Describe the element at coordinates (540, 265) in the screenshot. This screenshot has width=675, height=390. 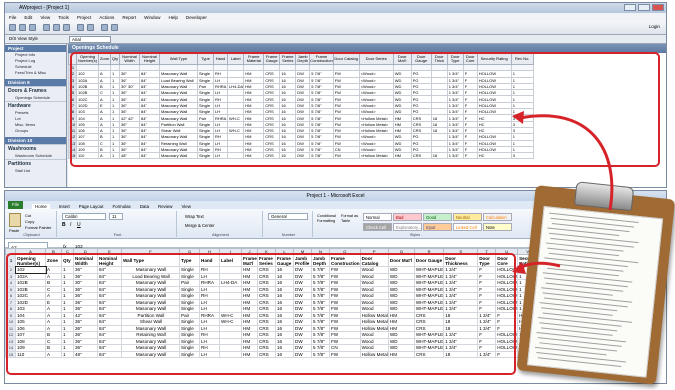
I see `arrow-clipboard-to-excel` at that location.